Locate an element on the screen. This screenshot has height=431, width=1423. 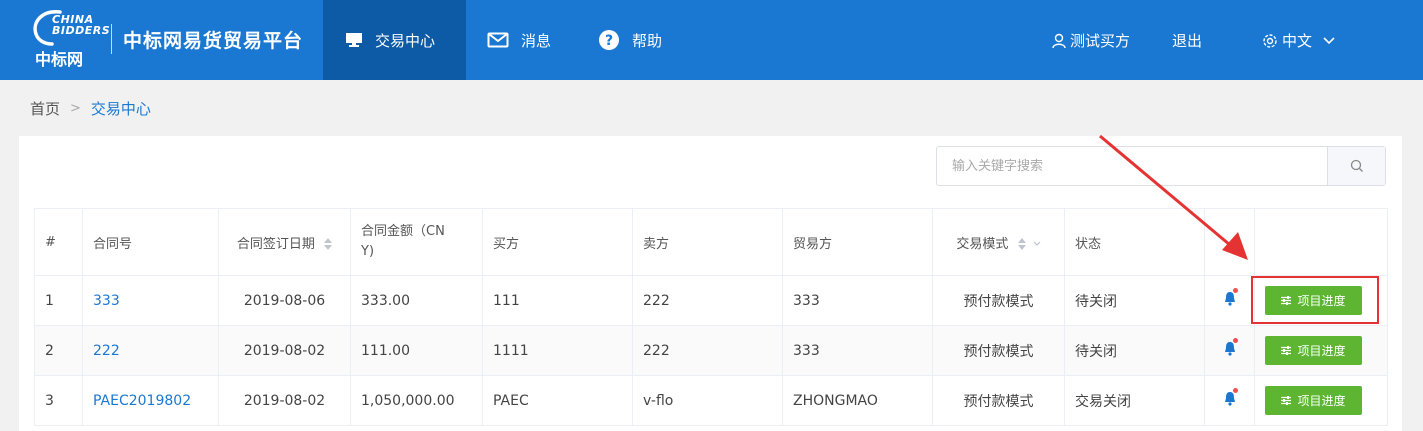
column-header-index: # is located at coordinates (58, 242).